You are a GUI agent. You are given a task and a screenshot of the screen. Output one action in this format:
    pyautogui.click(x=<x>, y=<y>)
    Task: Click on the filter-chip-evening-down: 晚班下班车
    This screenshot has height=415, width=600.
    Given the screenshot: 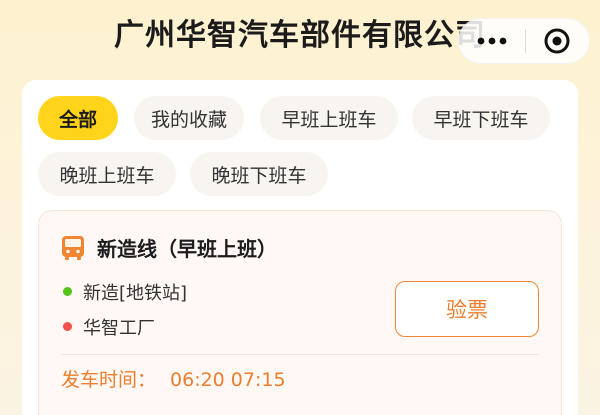 What is the action you would take?
    pyautogui.click(x=259, y=174)
    